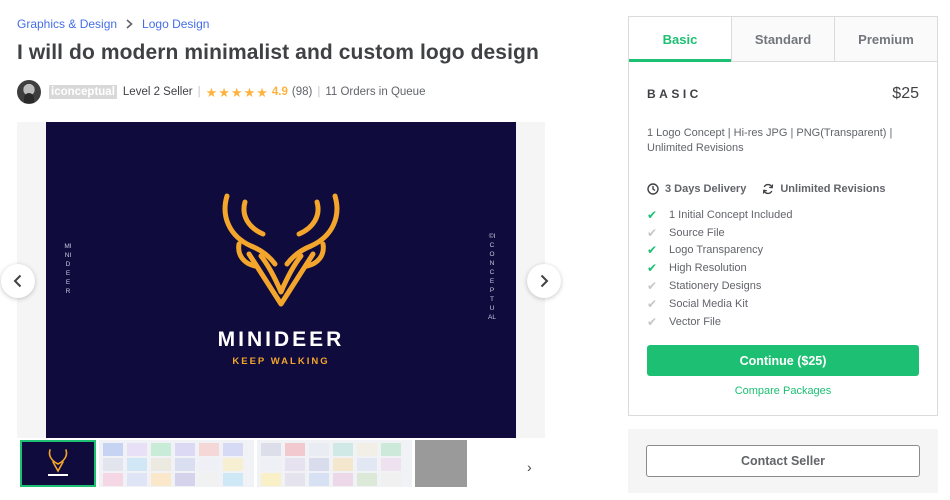 This screenshot has width=950, height=500. I want to click on feature-item: ✔ Vector File, so click(720, 322).